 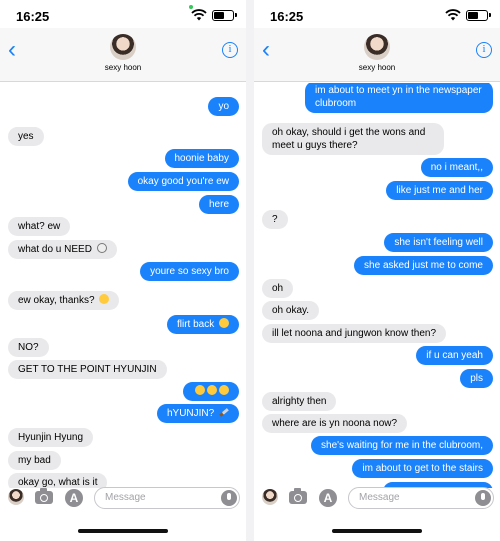 I want to click on message-text: hoonie baby, so click(x=202, y=158).